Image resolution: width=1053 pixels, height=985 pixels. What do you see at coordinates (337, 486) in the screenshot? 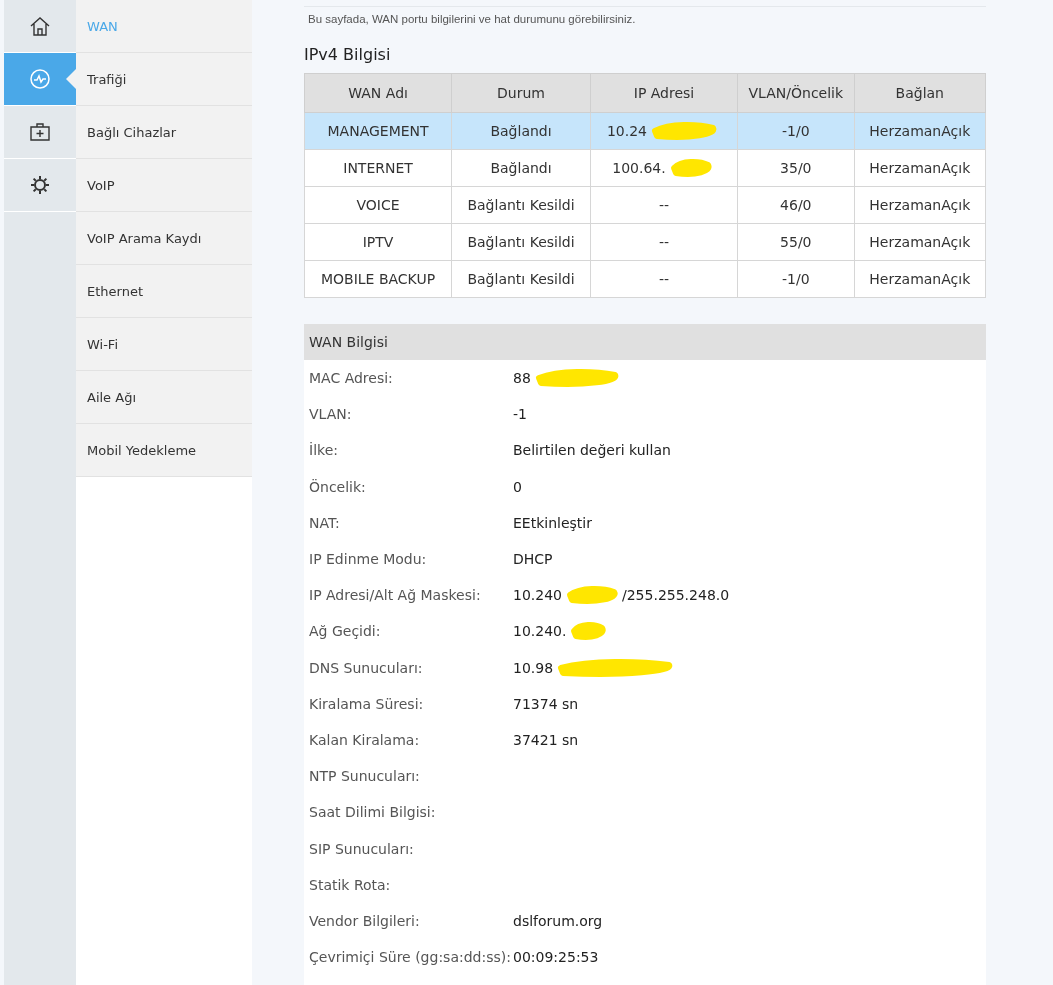
I see `field-label: Öncelik:` at bounding box center [337, 486].